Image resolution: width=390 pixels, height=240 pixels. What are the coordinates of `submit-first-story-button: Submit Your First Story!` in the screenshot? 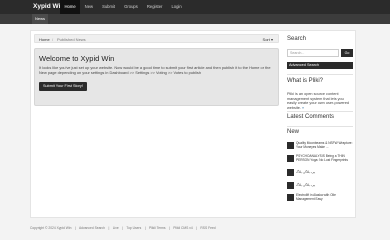 It's located at (63, 86).